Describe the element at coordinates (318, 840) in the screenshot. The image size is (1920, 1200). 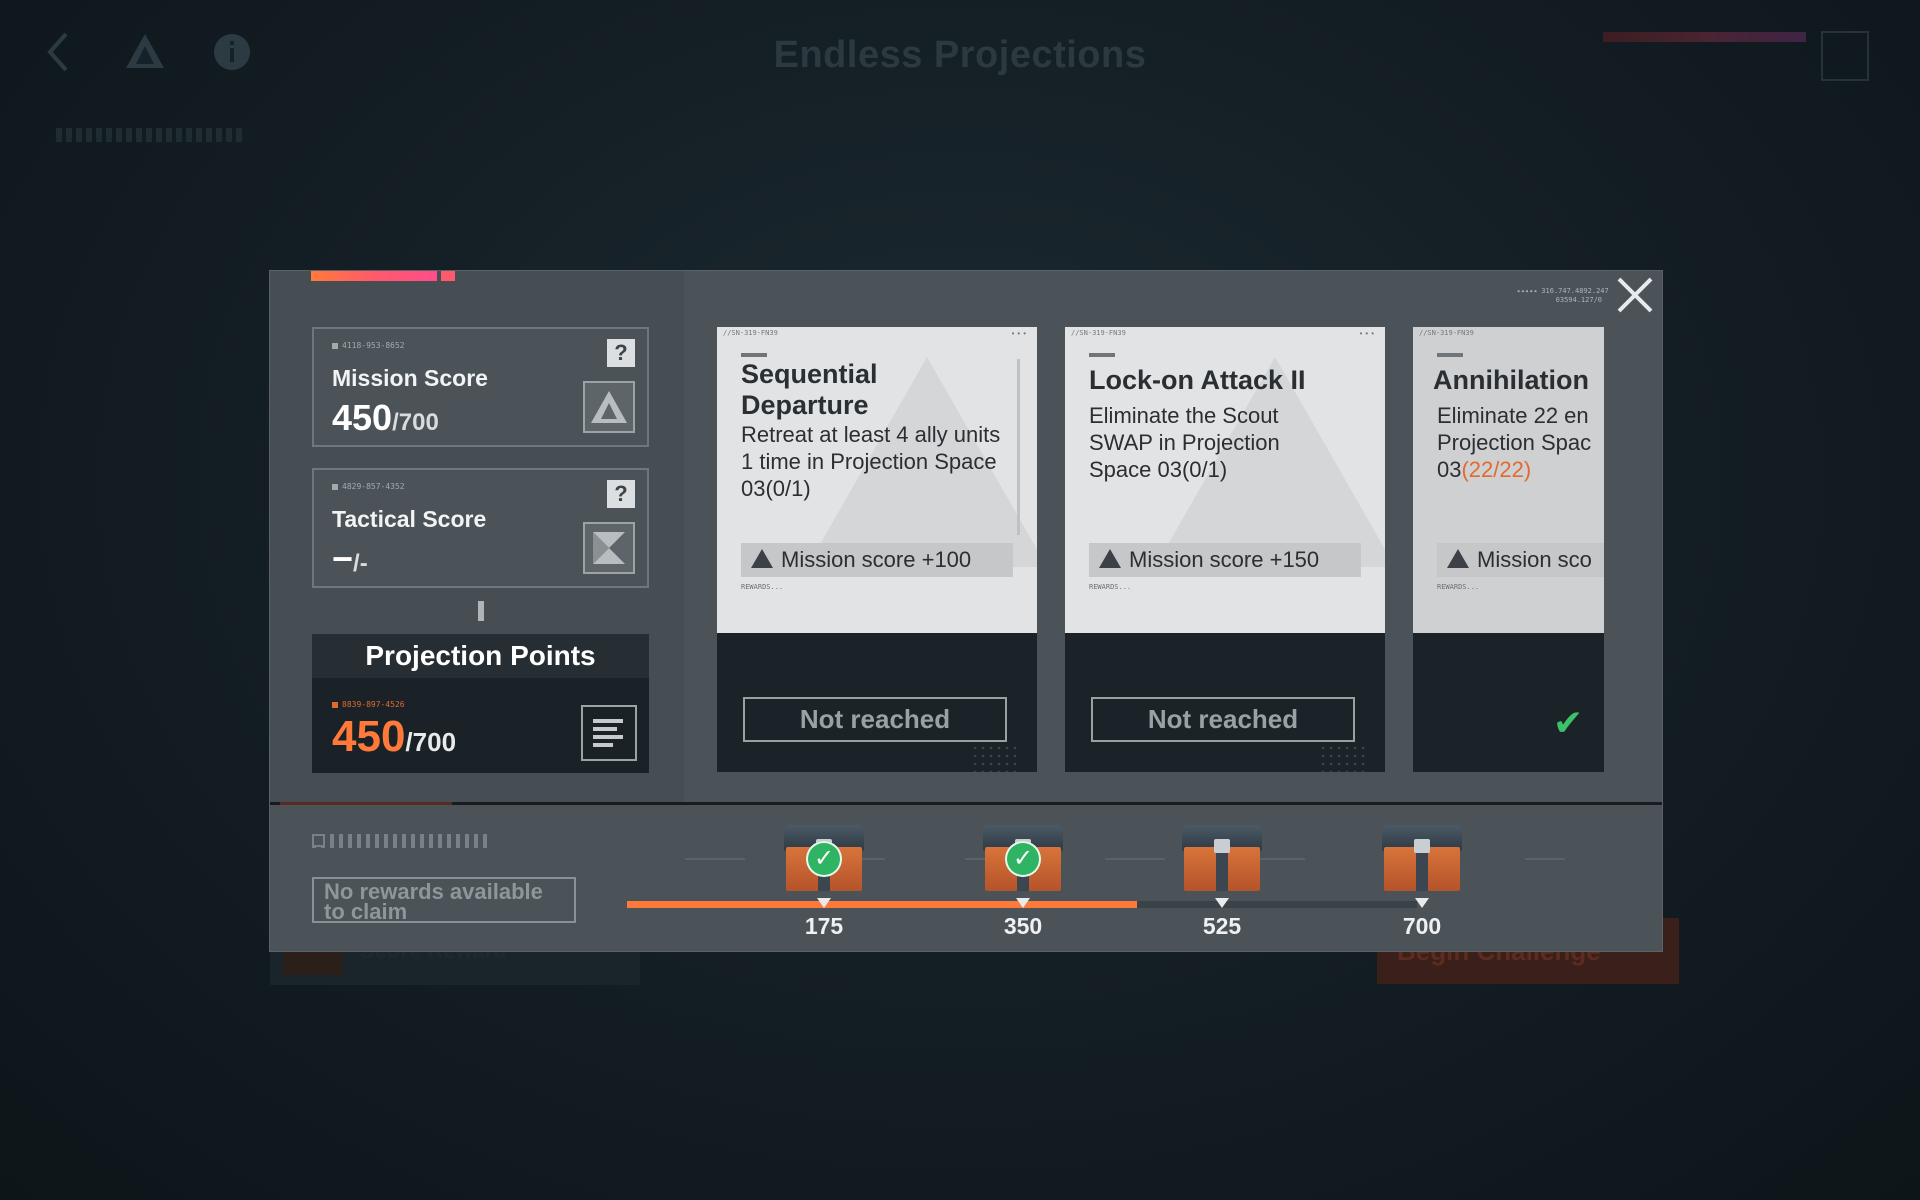
I see `barcode-box` at that location.